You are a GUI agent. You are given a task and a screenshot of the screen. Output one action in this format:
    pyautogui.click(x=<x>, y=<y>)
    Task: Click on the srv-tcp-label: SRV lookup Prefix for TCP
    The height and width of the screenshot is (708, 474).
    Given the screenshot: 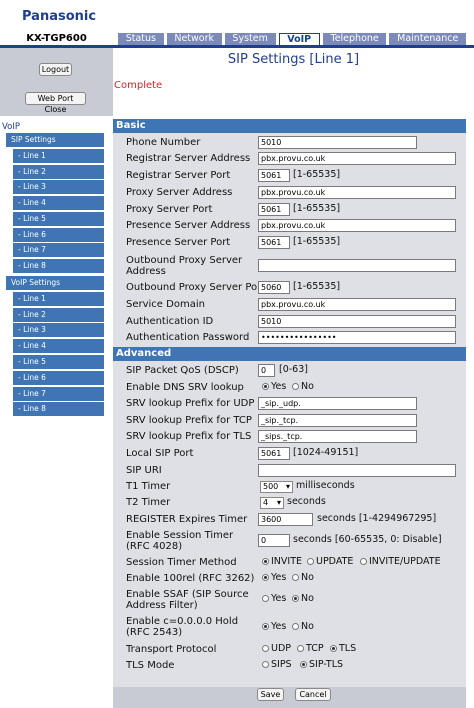 What is the action you would take?
    pyautogui.click(x=189, y=420)
    